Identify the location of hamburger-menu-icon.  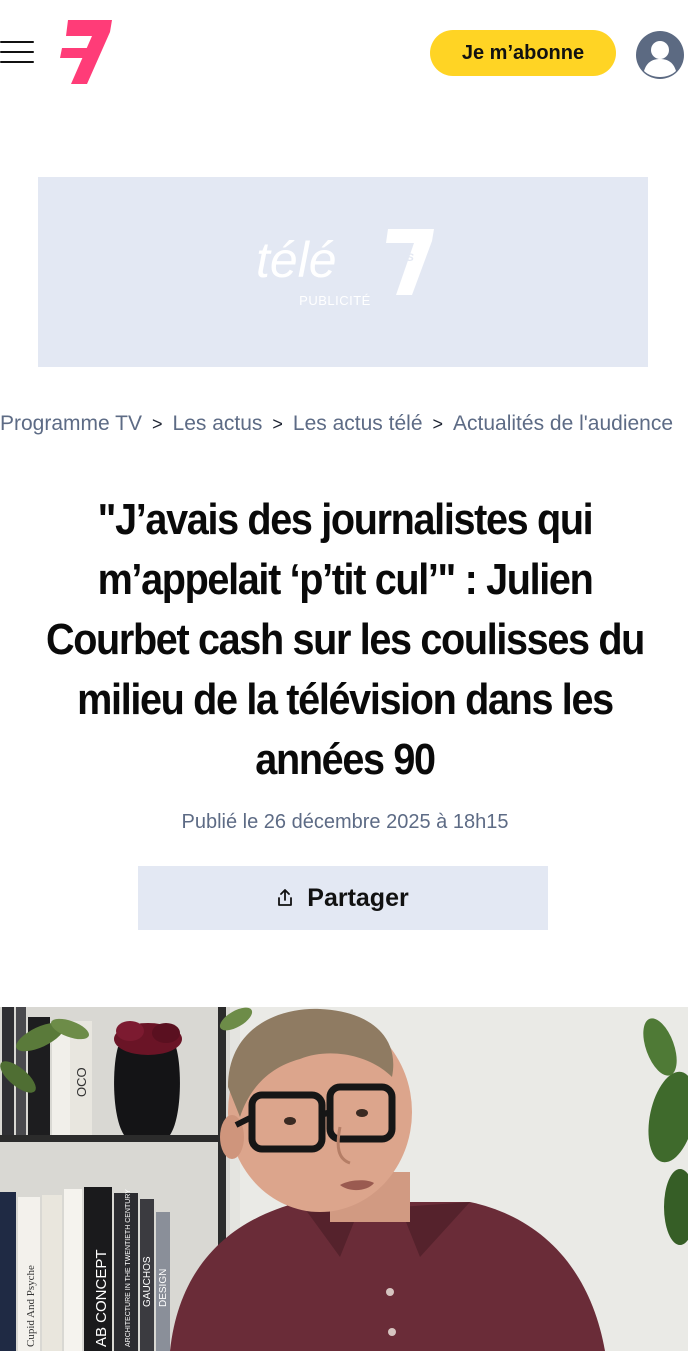
(18, 52).